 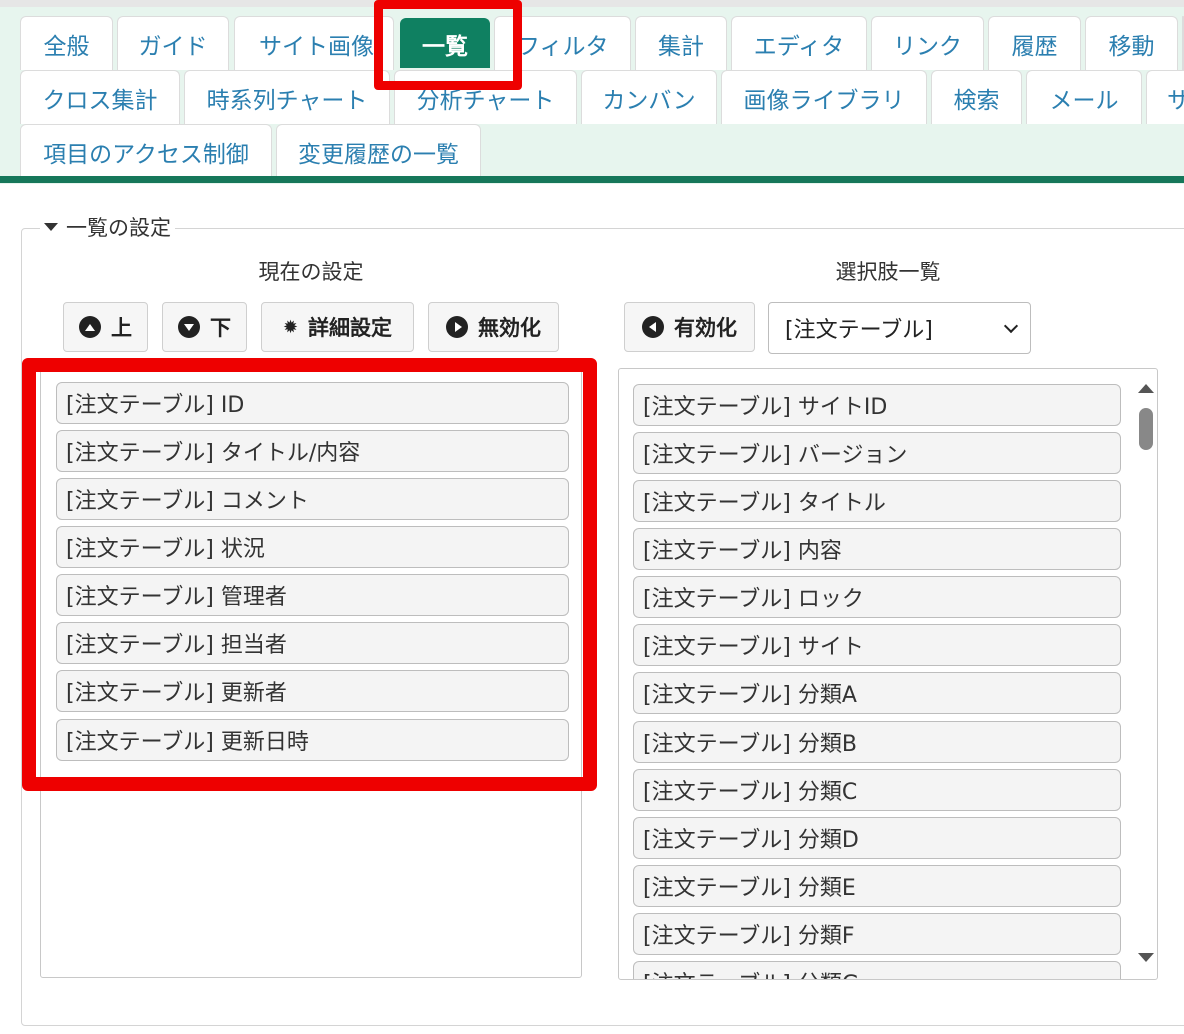 I want to click on list-item: [注文テーブル] 担当者, so click(x=312, y=643).